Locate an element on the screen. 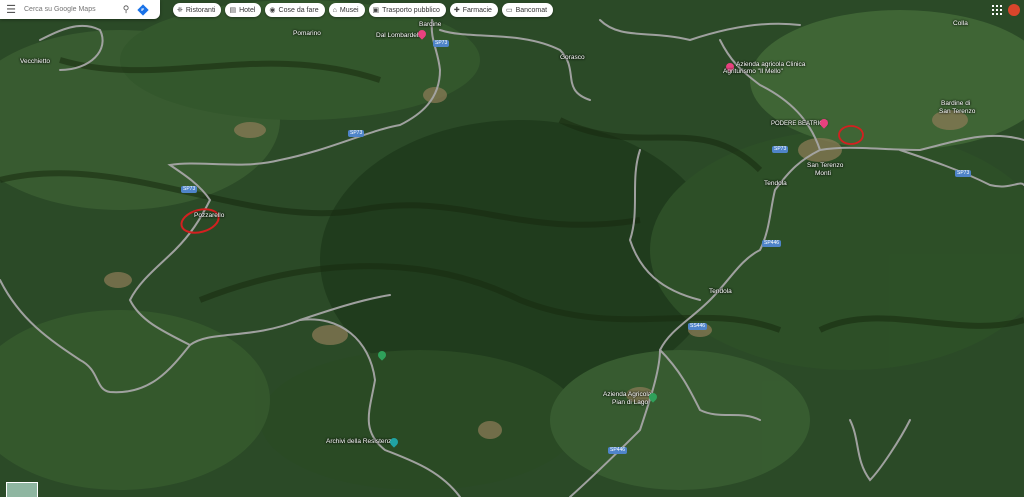  place-label-colla: Colla is located at coordinates (960, 23).